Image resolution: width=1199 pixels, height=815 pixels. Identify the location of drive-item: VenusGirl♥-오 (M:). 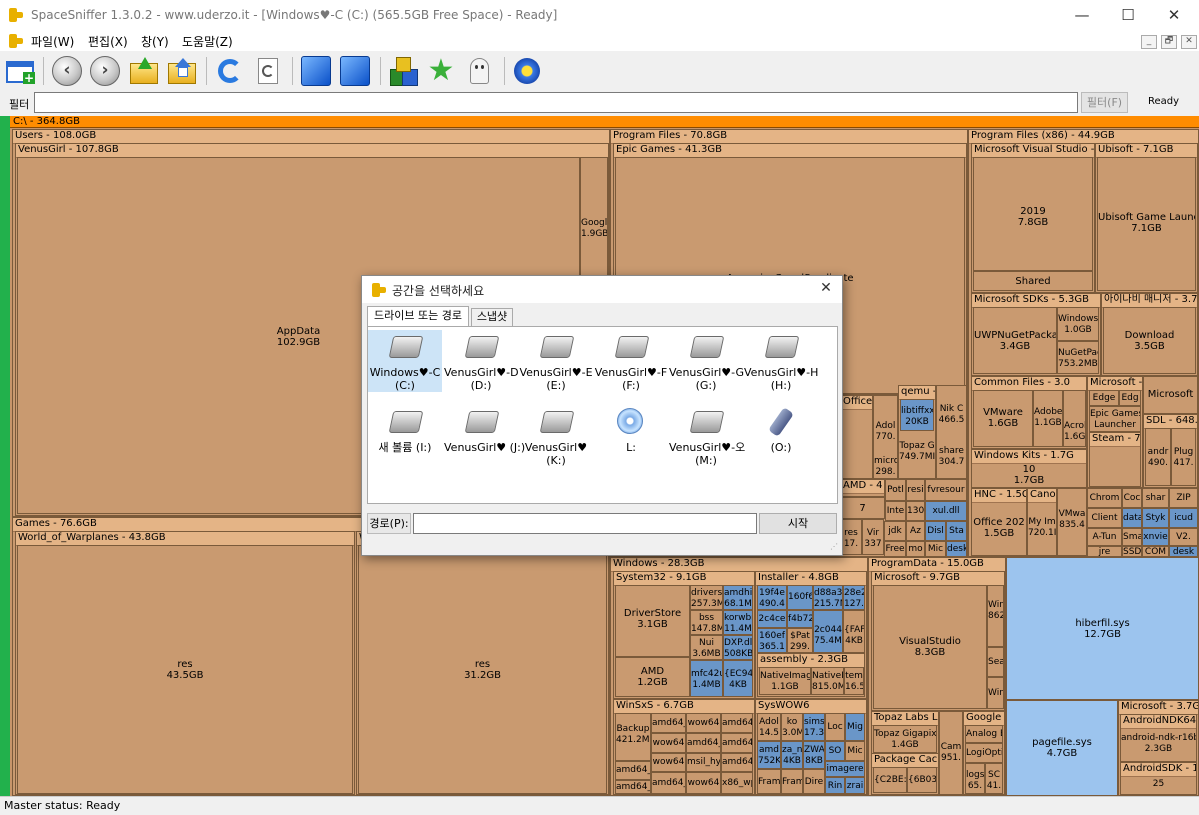
(707, 436).